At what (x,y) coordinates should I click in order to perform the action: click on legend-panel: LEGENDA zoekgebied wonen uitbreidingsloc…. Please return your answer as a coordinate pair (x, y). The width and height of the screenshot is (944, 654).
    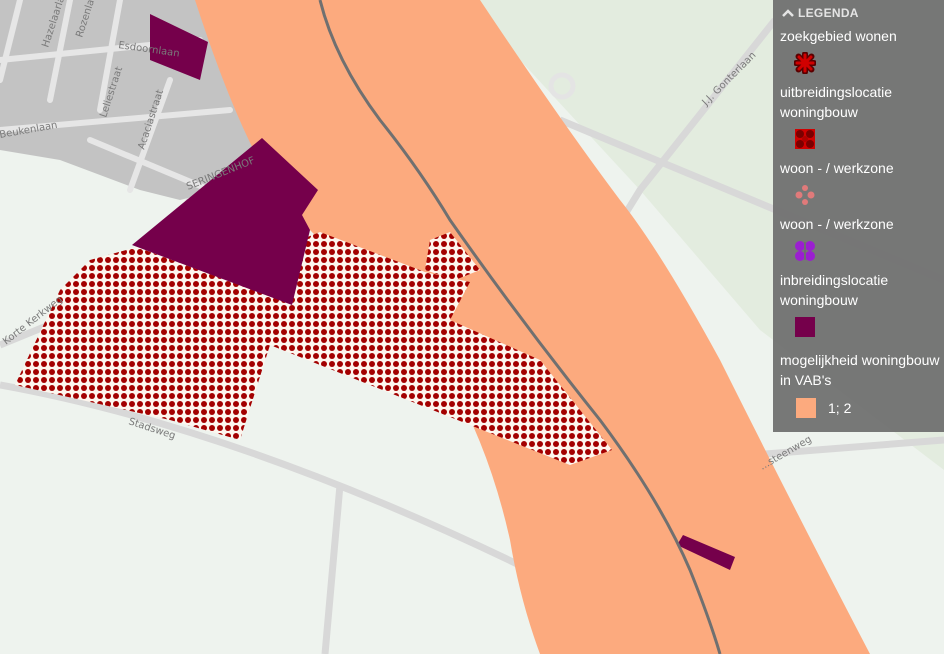
    Looking at the image, I should click on (858, 216).